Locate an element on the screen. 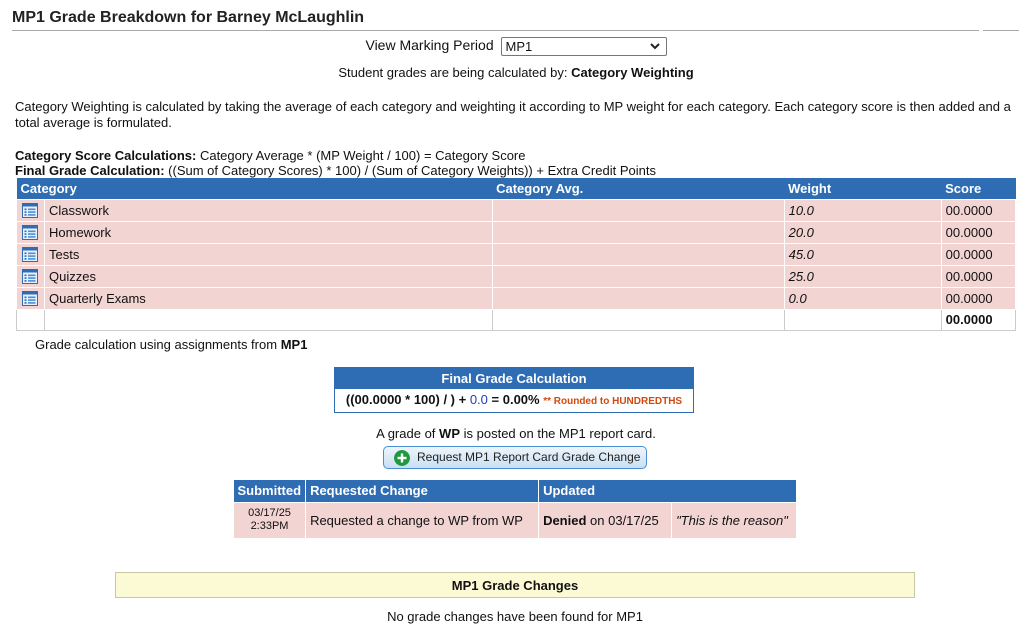 Image resolution: width=1032 pixels, height=631 pixels. submitted-date: 03/17/25 is located at coordinates (269, 513).